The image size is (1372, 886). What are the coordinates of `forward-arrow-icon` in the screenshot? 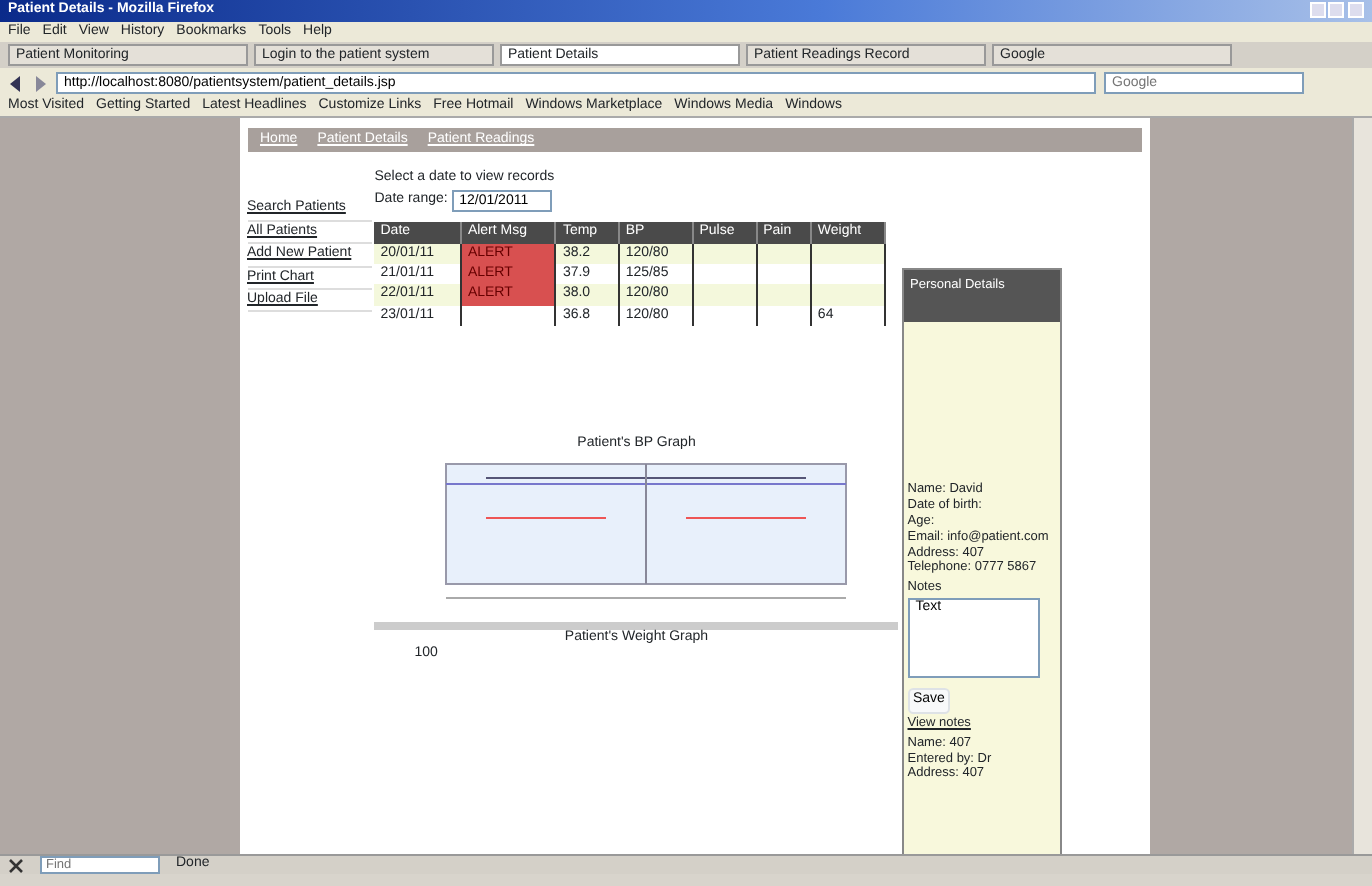 It's located at (40, 83).